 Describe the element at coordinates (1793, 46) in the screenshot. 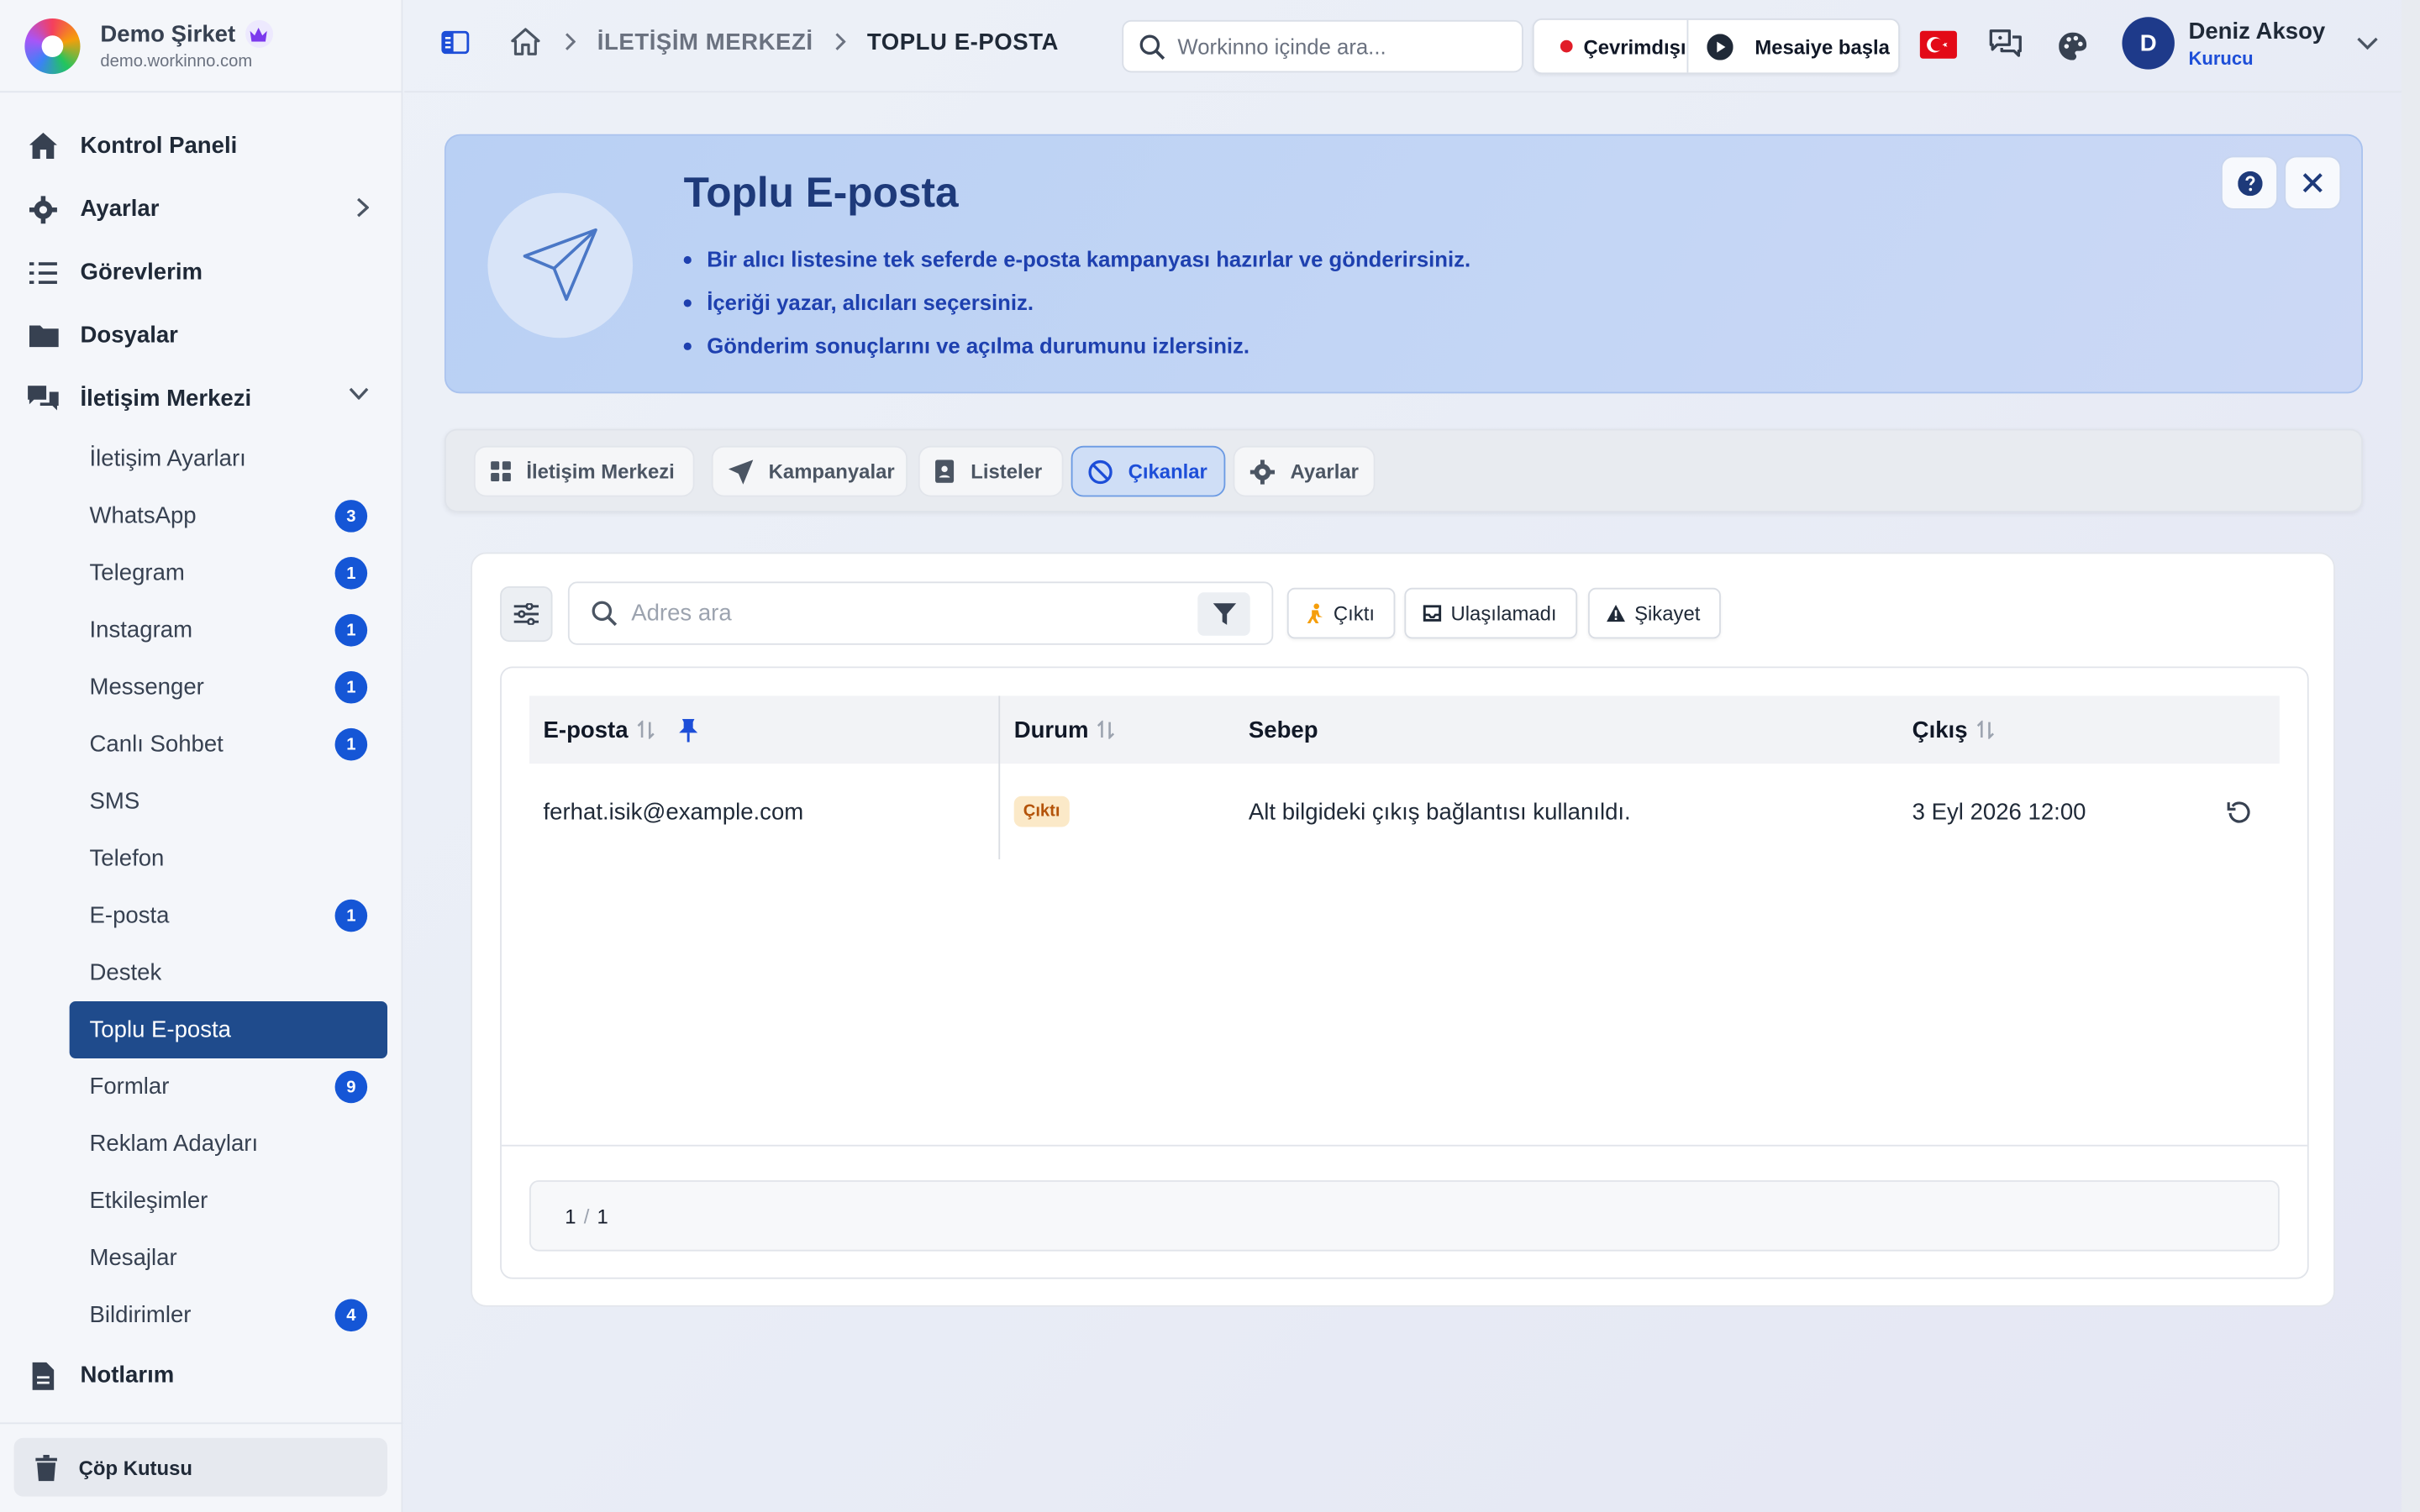

I see `start-shift-button: Mesaiye başla` at that location.